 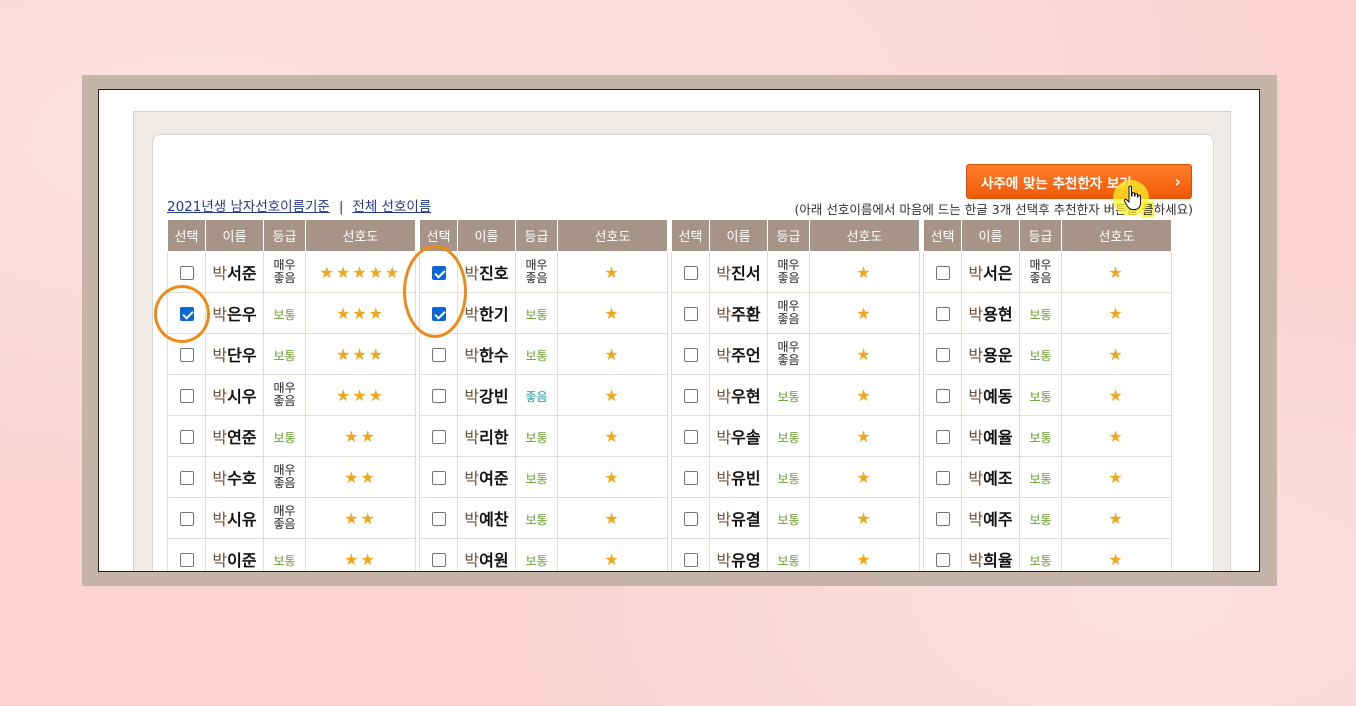 What do you see at coordinates (536, 395) in the screenshot?
I see `grade-cell: 좋음` at bounding box center [536, 395].